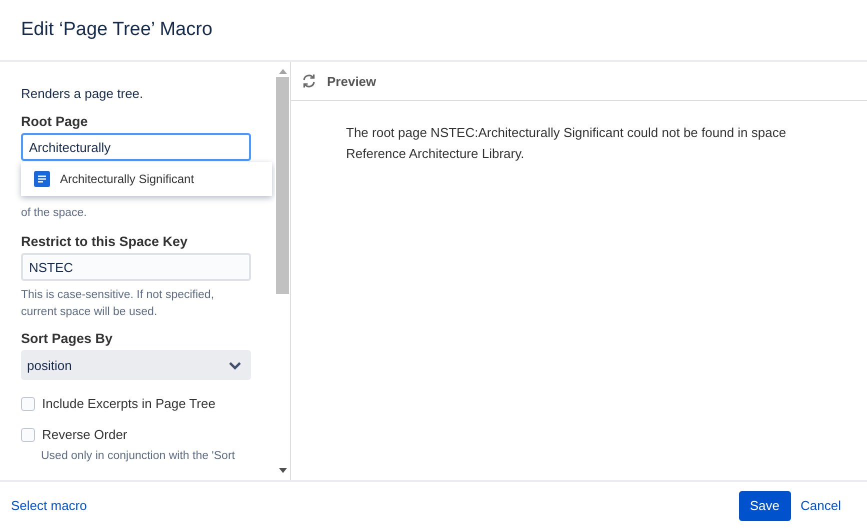  What do you see at coordinates (136, 147) in the screenshot?
I see `root-page-field: Architecturally` at bounding box center [136, 147].